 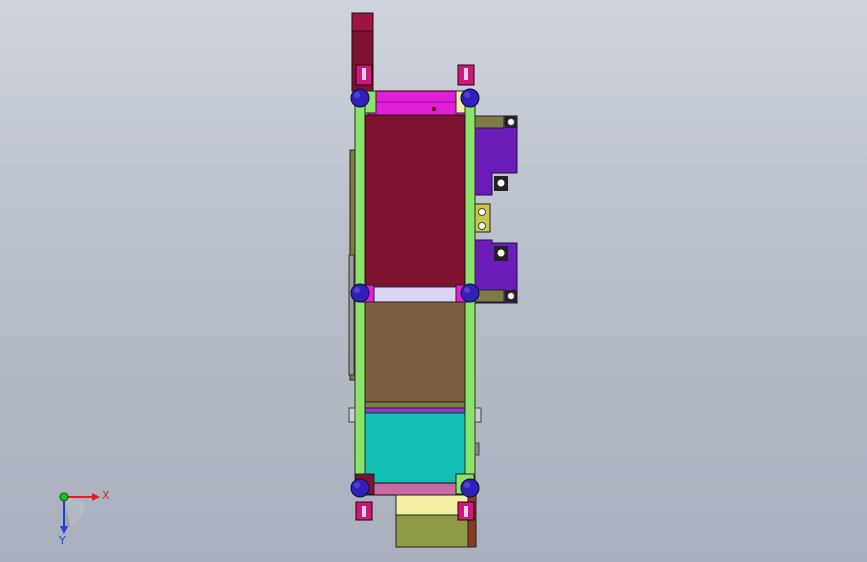 What do you see at coordinates (360, 98) in the screenshot?
I see `bolt-top-left` at bounding box center [360, 98].